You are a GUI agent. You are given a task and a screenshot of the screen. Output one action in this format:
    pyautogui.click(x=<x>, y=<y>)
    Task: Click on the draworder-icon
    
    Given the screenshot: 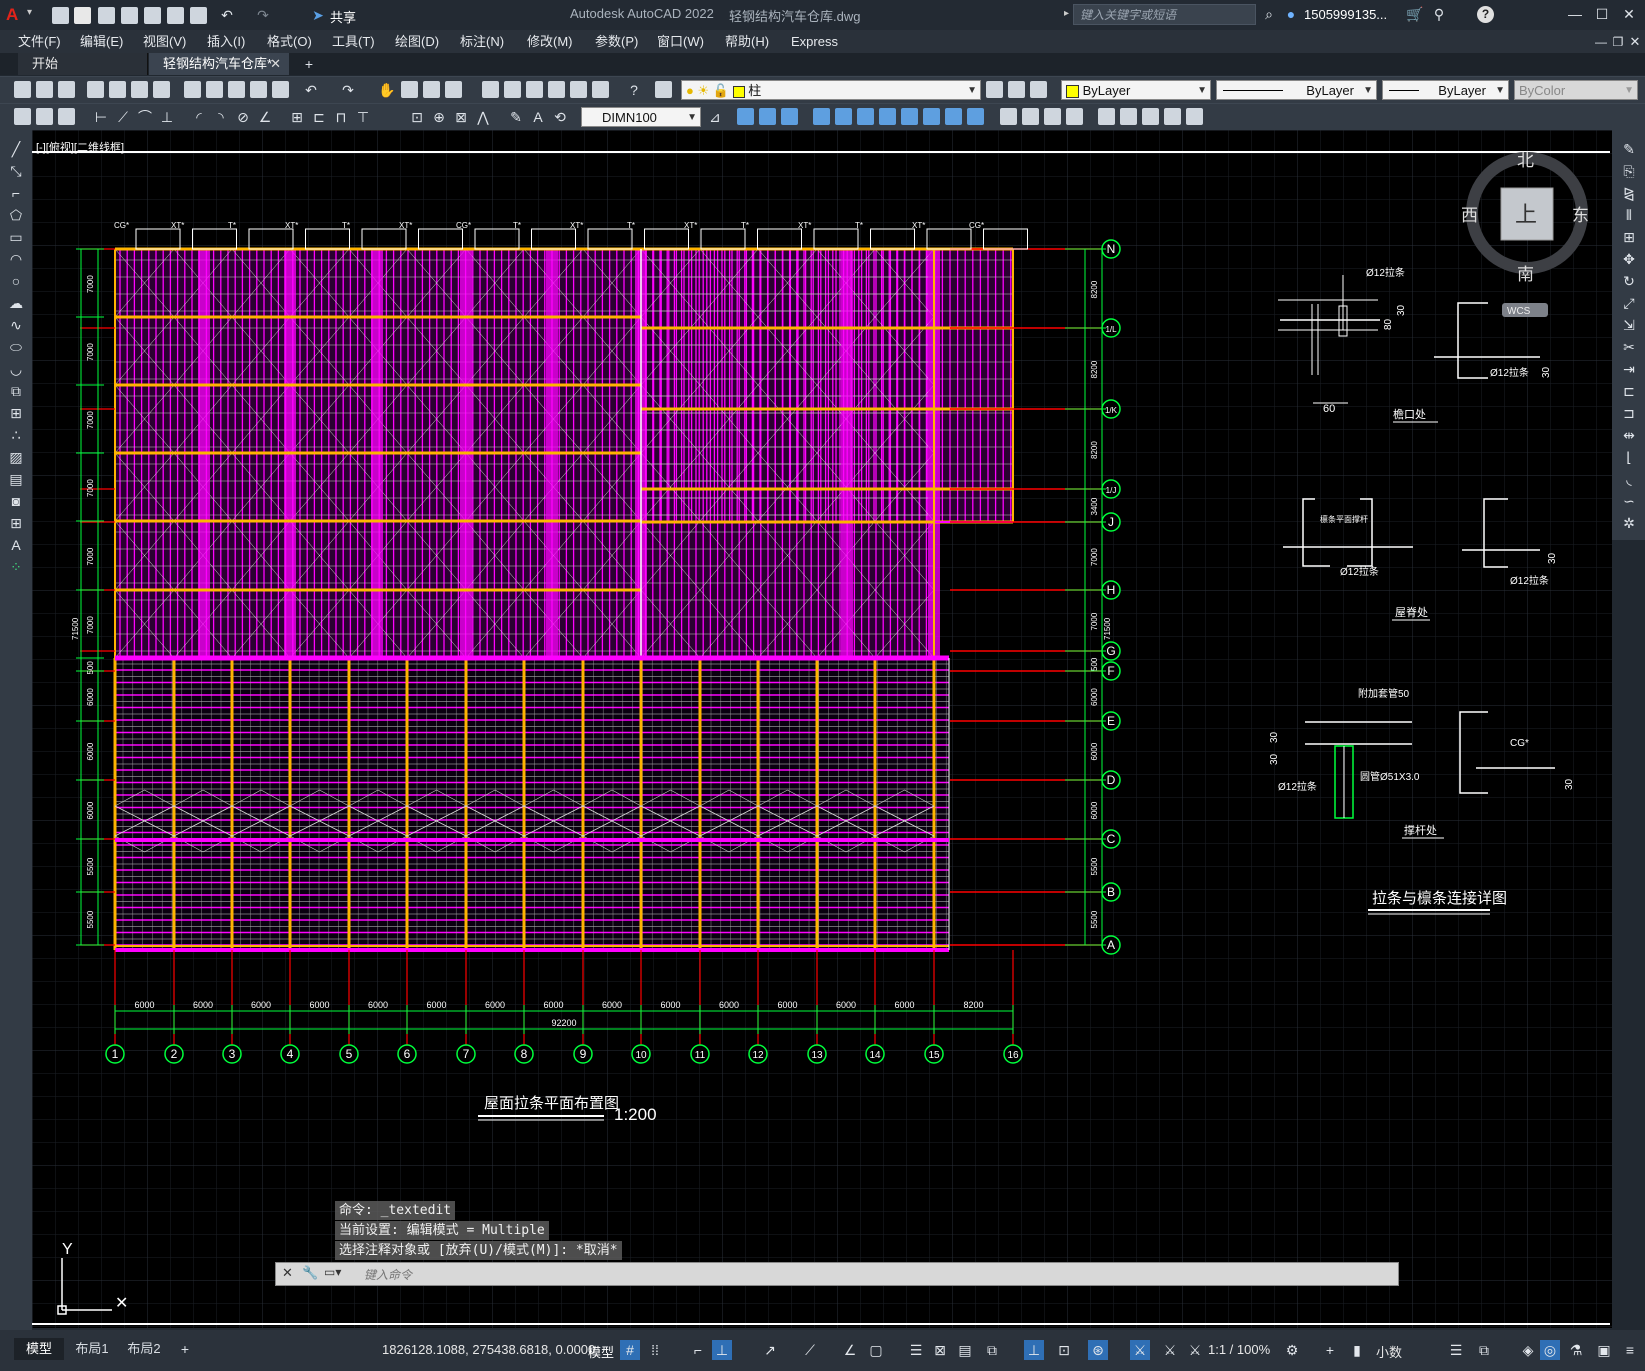 What is the action you would take?
    pyautogui.click(x=22, y=116)
    